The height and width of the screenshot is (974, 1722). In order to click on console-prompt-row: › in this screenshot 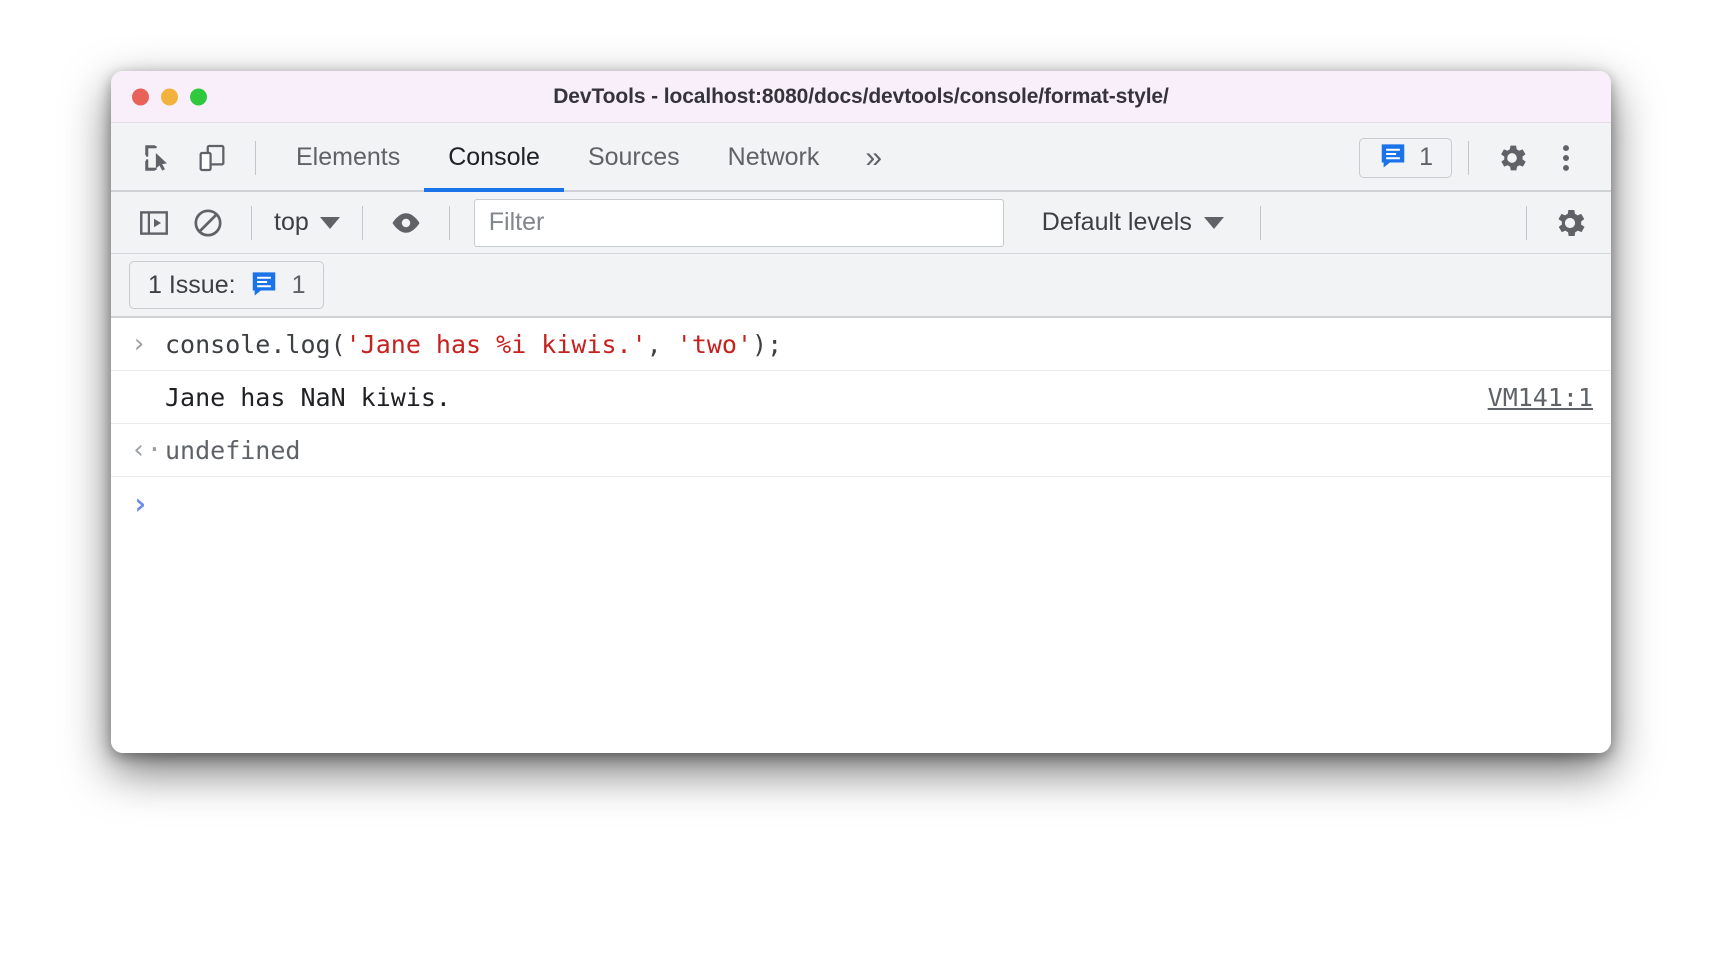, I will do `click(861, 505)`.